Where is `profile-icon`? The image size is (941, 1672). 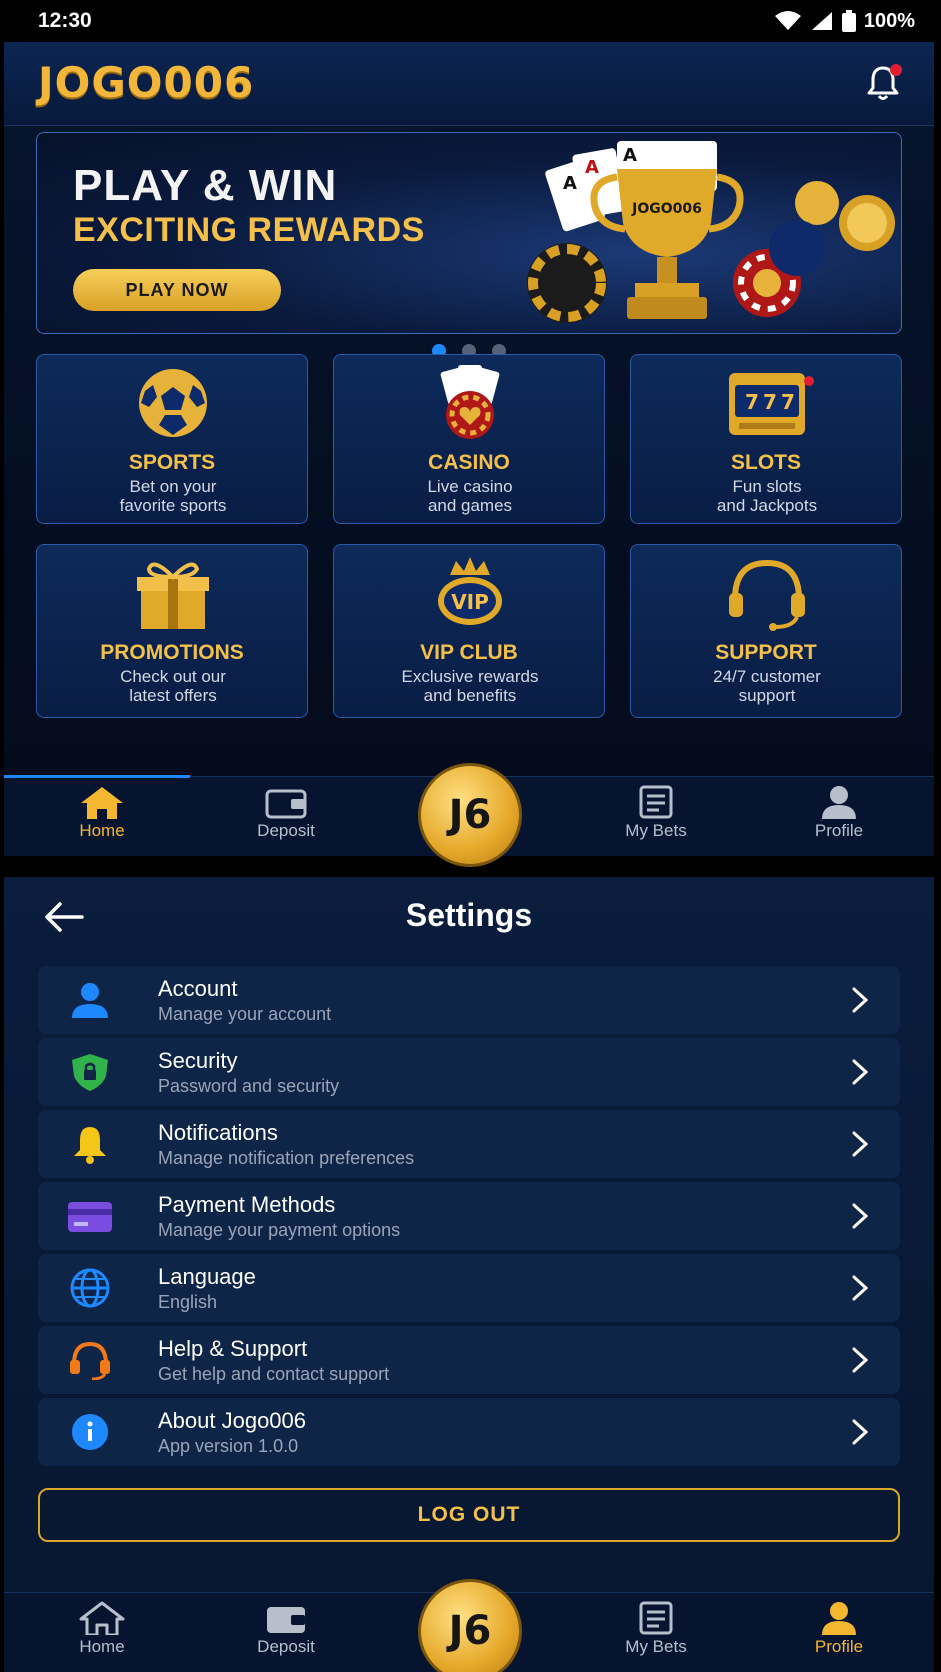
profile-icon is located at coordinates (839, 1618).